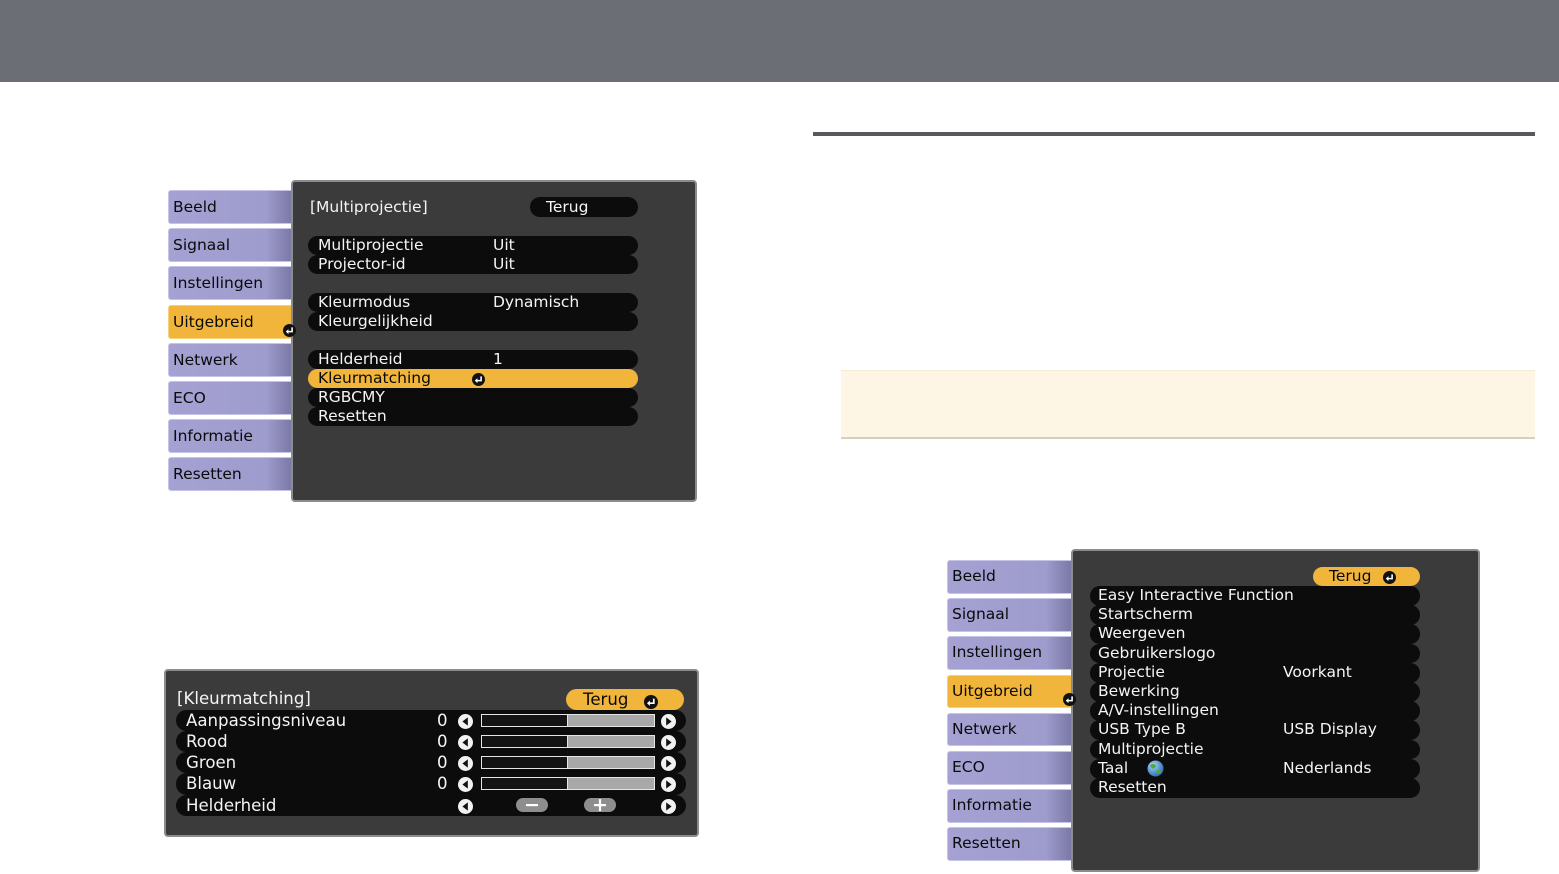 The height and width of the screenshot is (874, 1559). Describe the element at coordinates (1255, 596) in the screenshot. I see `menu-row-easy-interactive-function: Easy Interactive Function` at that location.